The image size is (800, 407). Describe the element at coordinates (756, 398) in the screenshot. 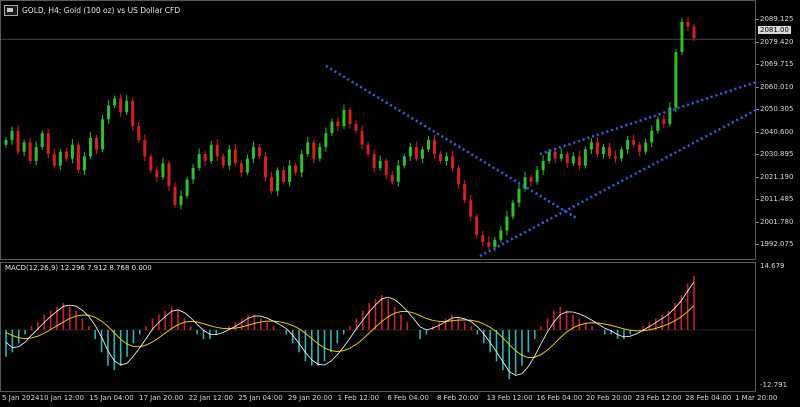

I see `time-axis-label: 1 Mar 20:00` at that location.